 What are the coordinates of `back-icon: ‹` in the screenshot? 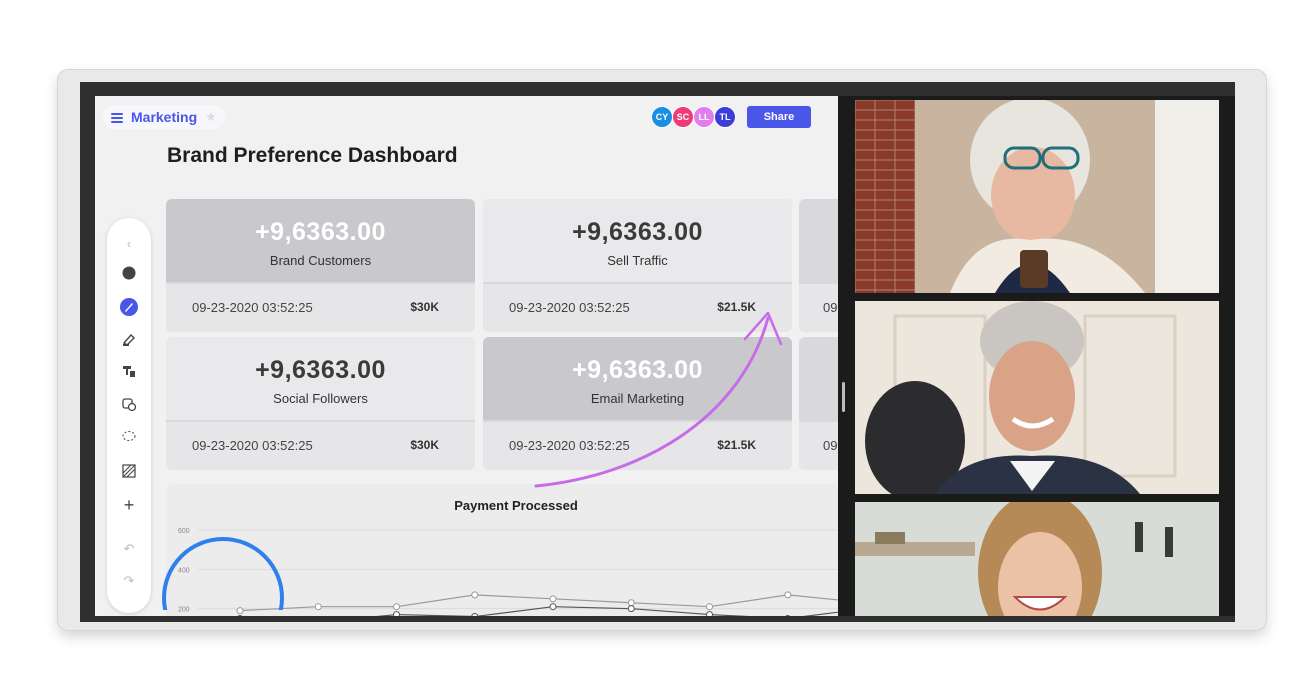 It's located at (129, 243).